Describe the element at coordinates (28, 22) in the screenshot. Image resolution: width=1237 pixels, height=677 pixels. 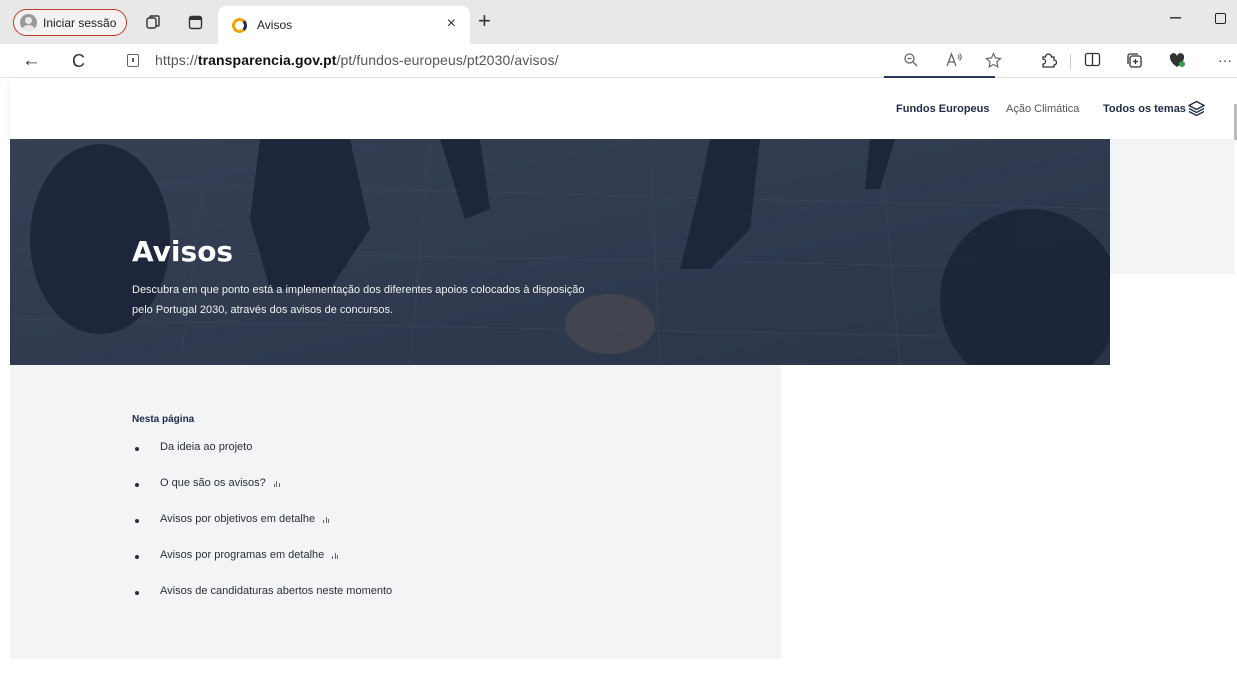
I see `avatar-icon` at that location.